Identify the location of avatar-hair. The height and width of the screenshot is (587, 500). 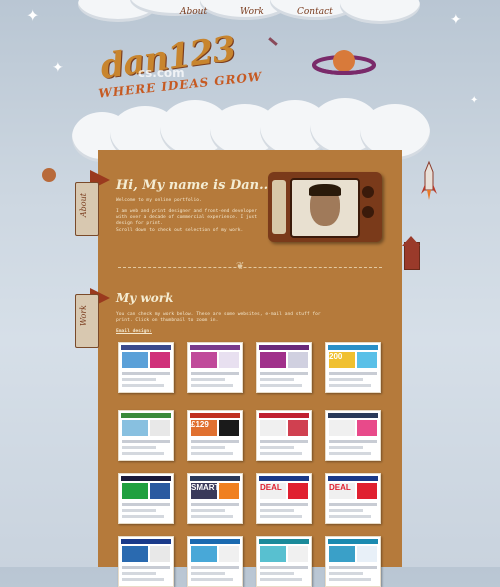
(325, 190).